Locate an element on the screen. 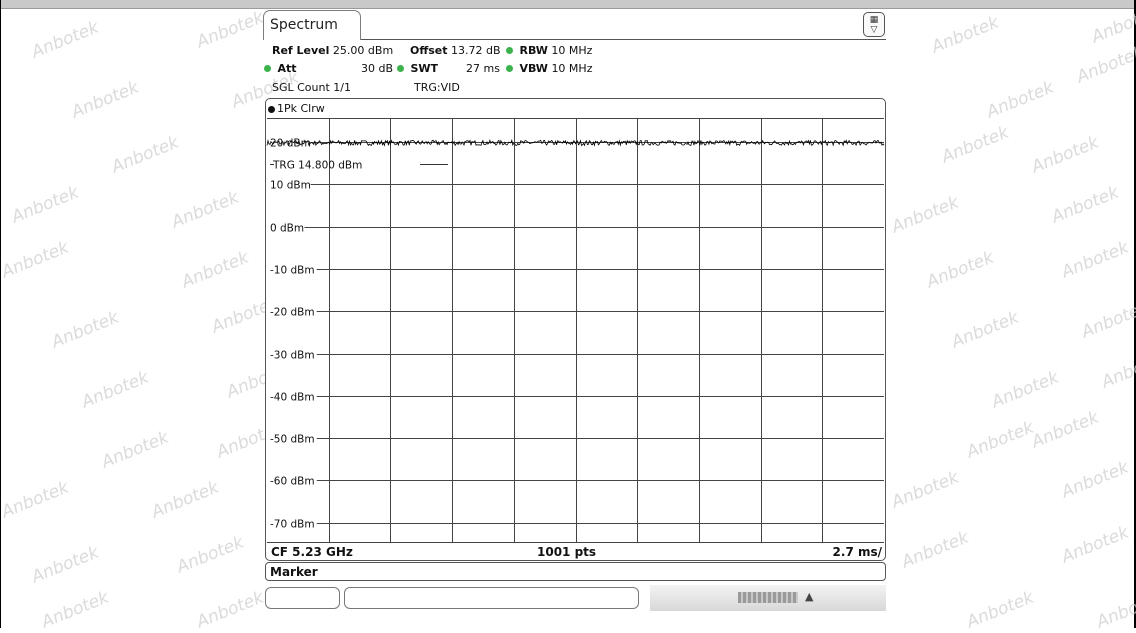 This screenshot has height=633, width=1136. diagram-footer: CF 5.23 GHz 1001 pts 2.7 ms/ is located at coordinates (575, 552).